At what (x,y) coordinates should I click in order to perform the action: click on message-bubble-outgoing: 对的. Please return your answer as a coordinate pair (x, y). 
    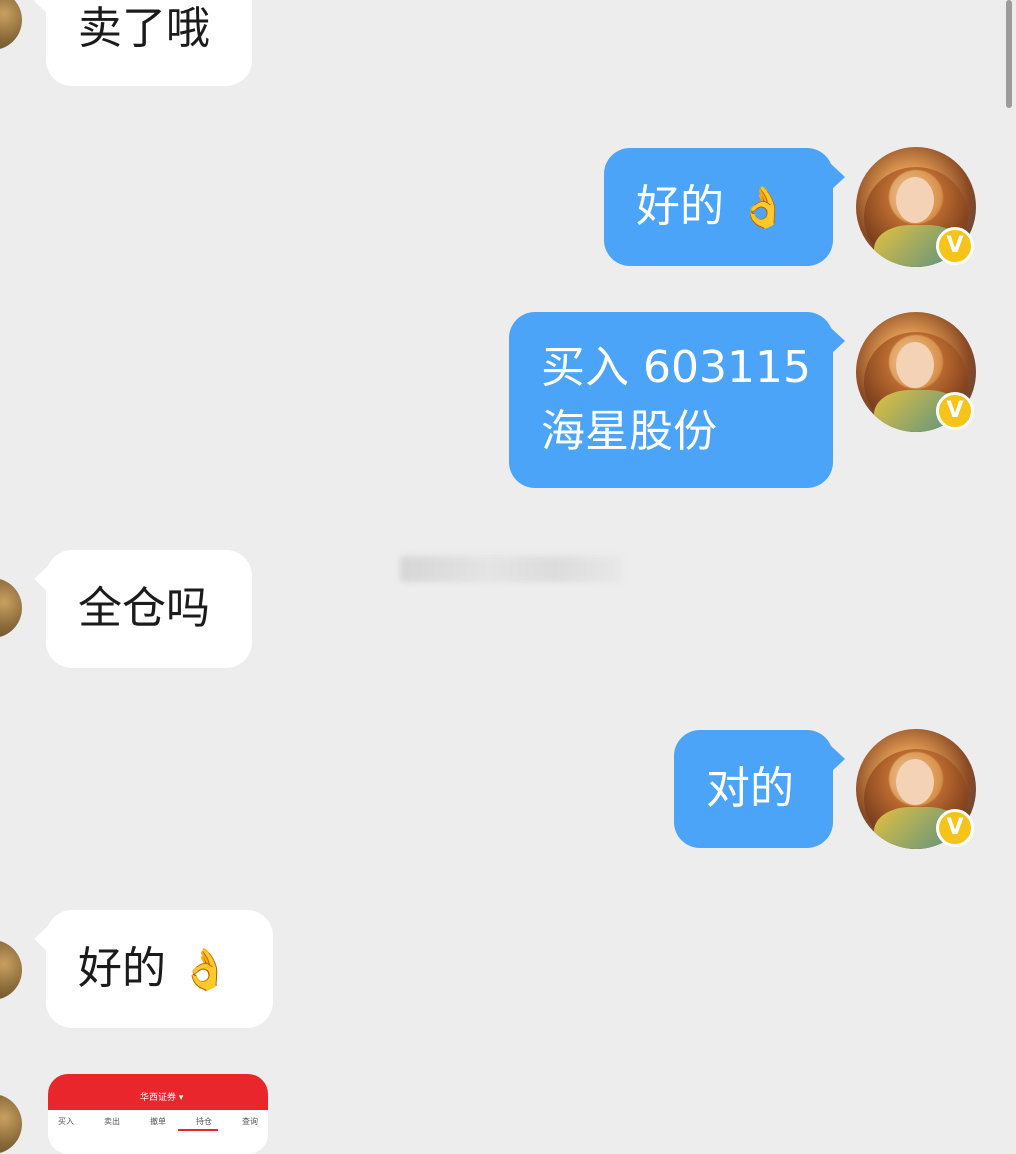
    Looking at the image, I should click on (759, 789).